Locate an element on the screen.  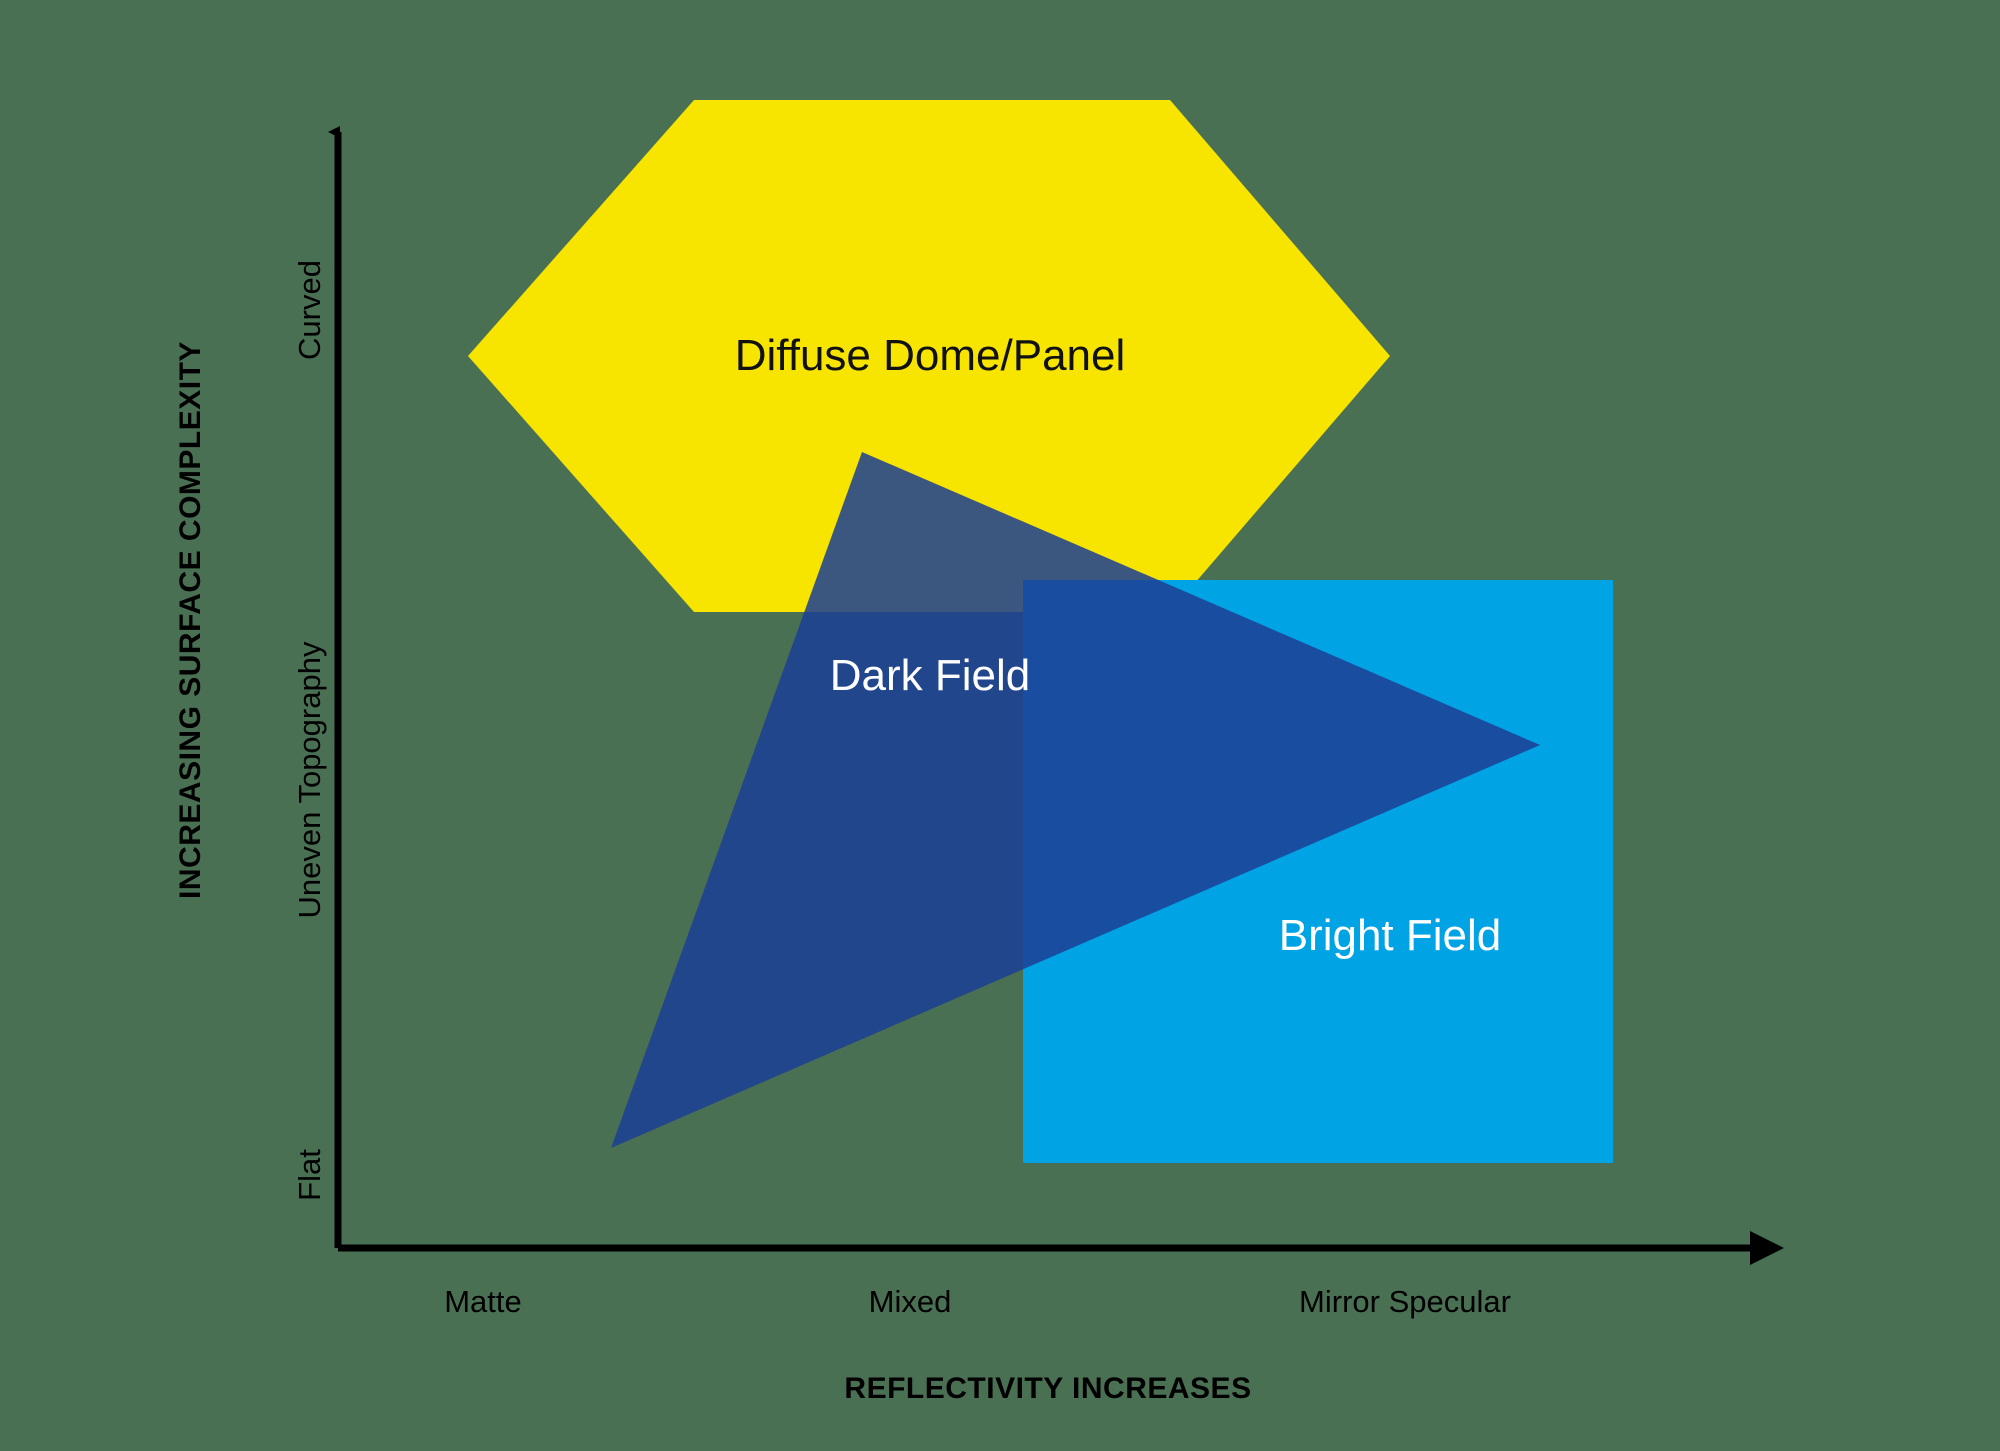
x-tick-mirror-specular: Mirror Specular is located at coordinates (1405, 1301).